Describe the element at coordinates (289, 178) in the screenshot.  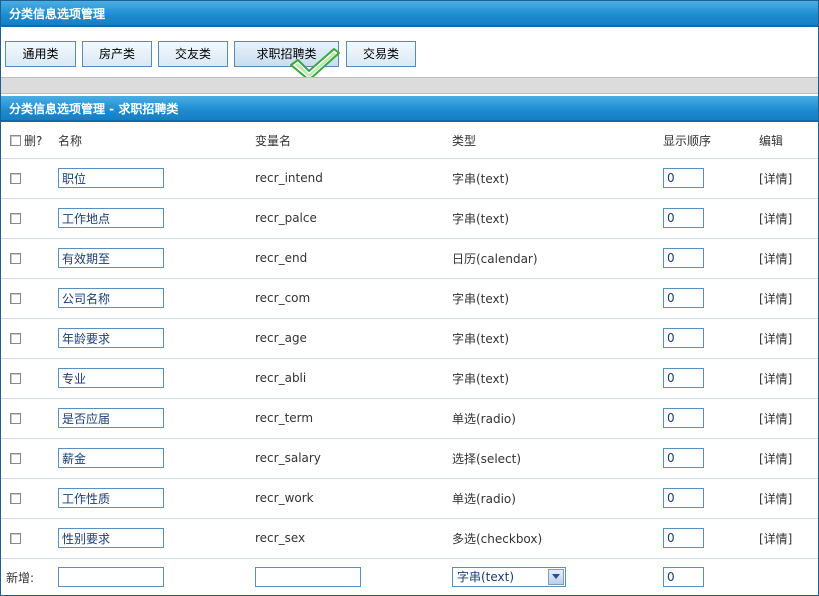
I see `variable-name: recr_intend` at that location.